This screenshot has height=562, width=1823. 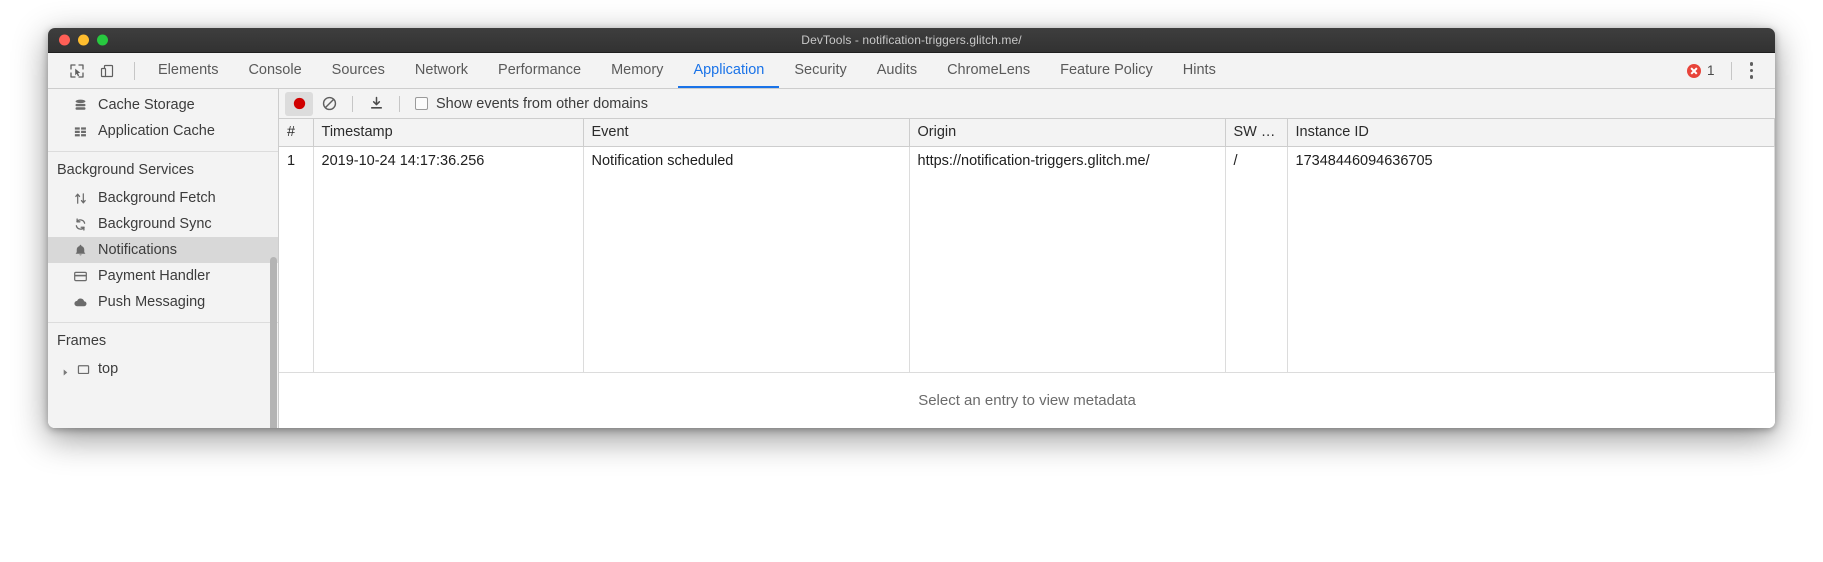 I want to click on sidebar-item-label: Push Messaging, so click(x=152, y=301).